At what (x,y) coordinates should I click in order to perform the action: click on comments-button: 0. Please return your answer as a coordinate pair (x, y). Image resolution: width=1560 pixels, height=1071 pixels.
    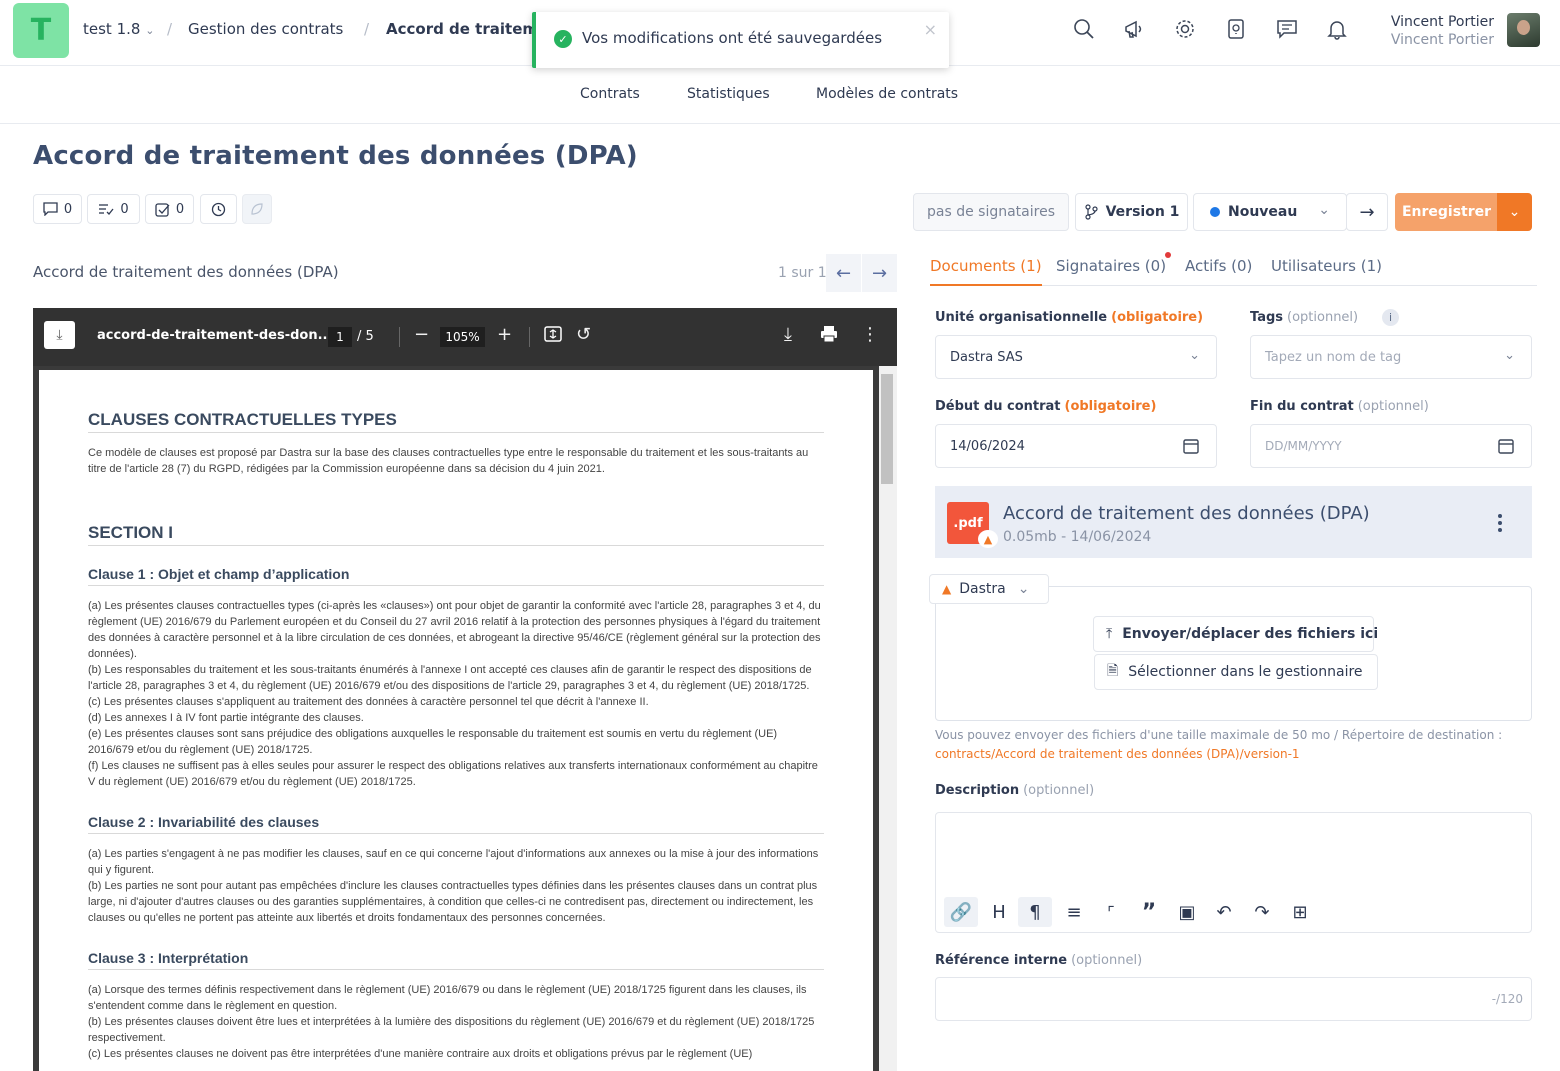
    Looking at the image, I should click on (57, 209).